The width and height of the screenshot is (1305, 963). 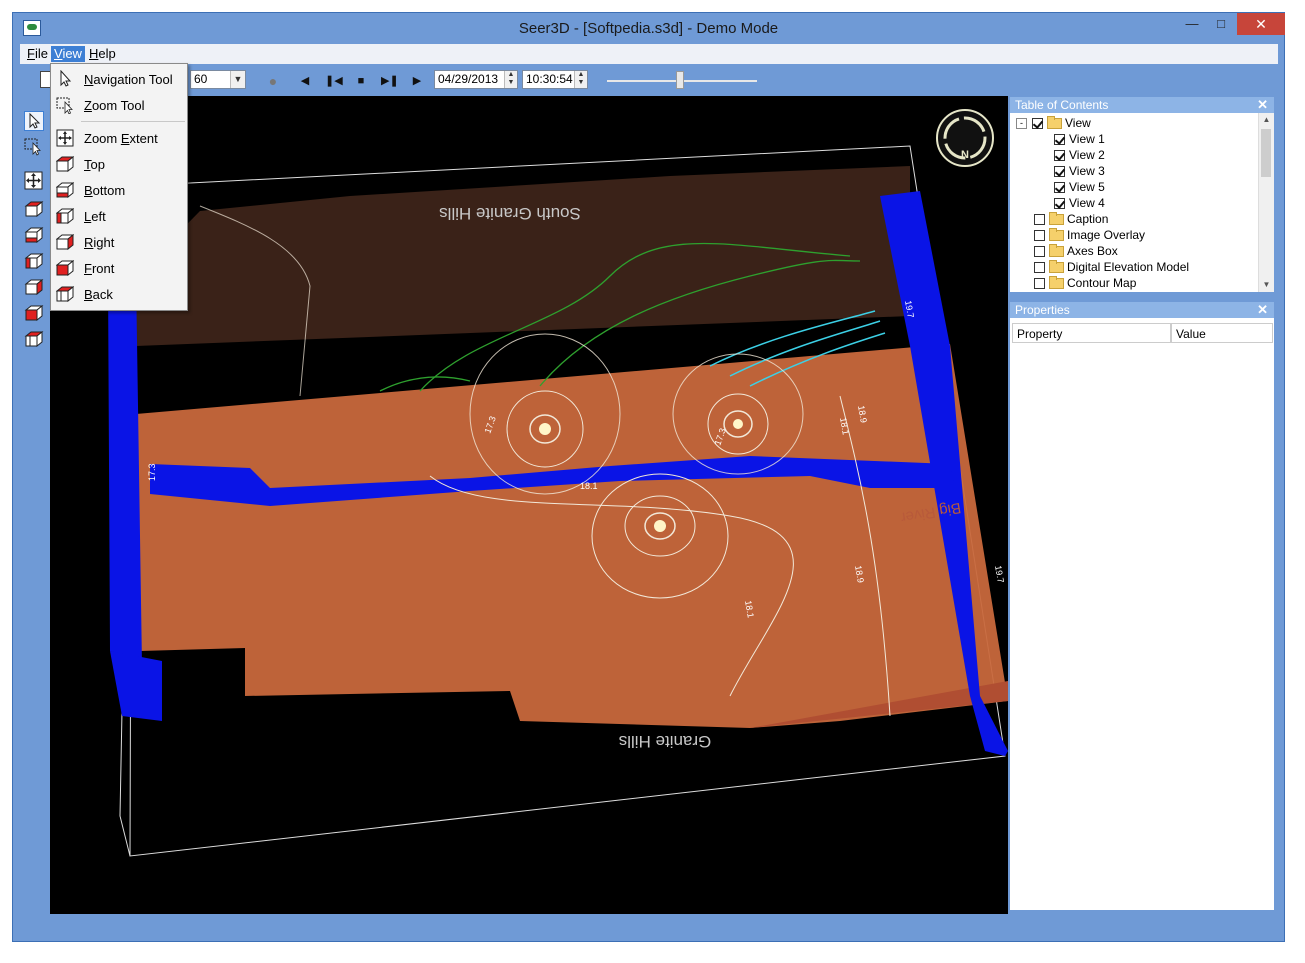 What do you see at coordinates (37, 54) in the screenshot?
I see `menu-file: File` at bounding box center [37, 54].